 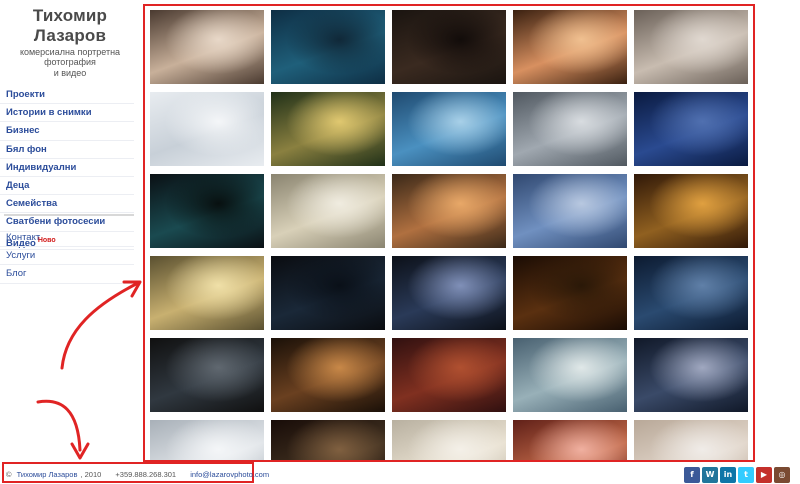 I want to click on thumb-forest-sunset, so click(x=691, y=211).